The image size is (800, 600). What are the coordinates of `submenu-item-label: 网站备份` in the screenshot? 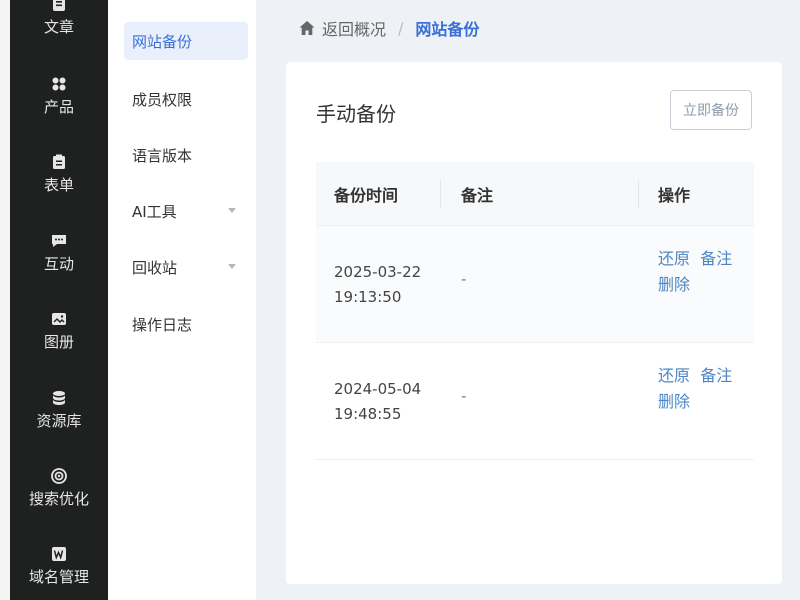 It's located at (162, 41).